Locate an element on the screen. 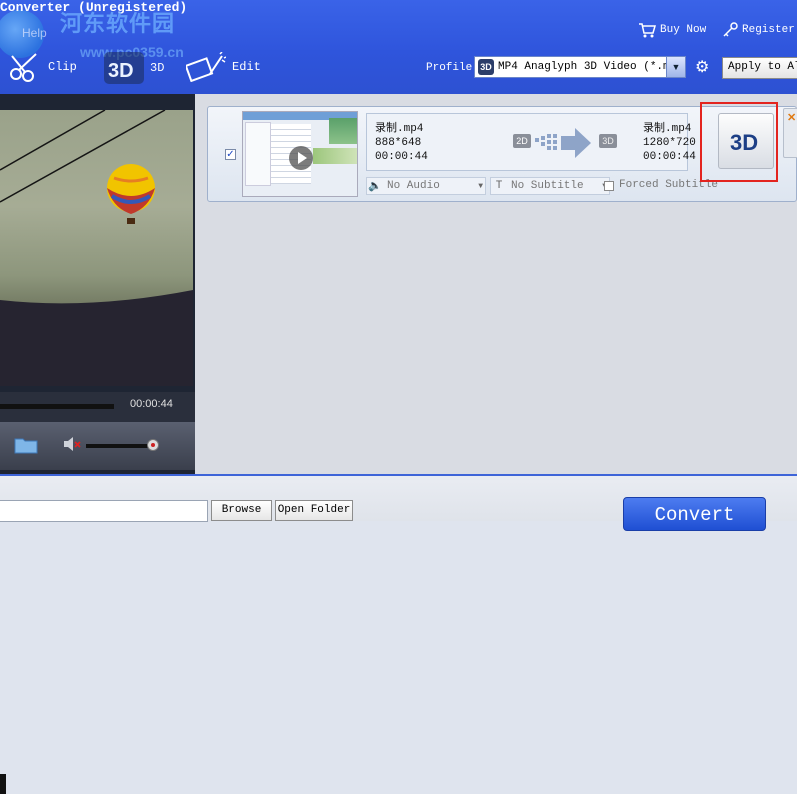  volume-knob is located at coordinates (153, 445).